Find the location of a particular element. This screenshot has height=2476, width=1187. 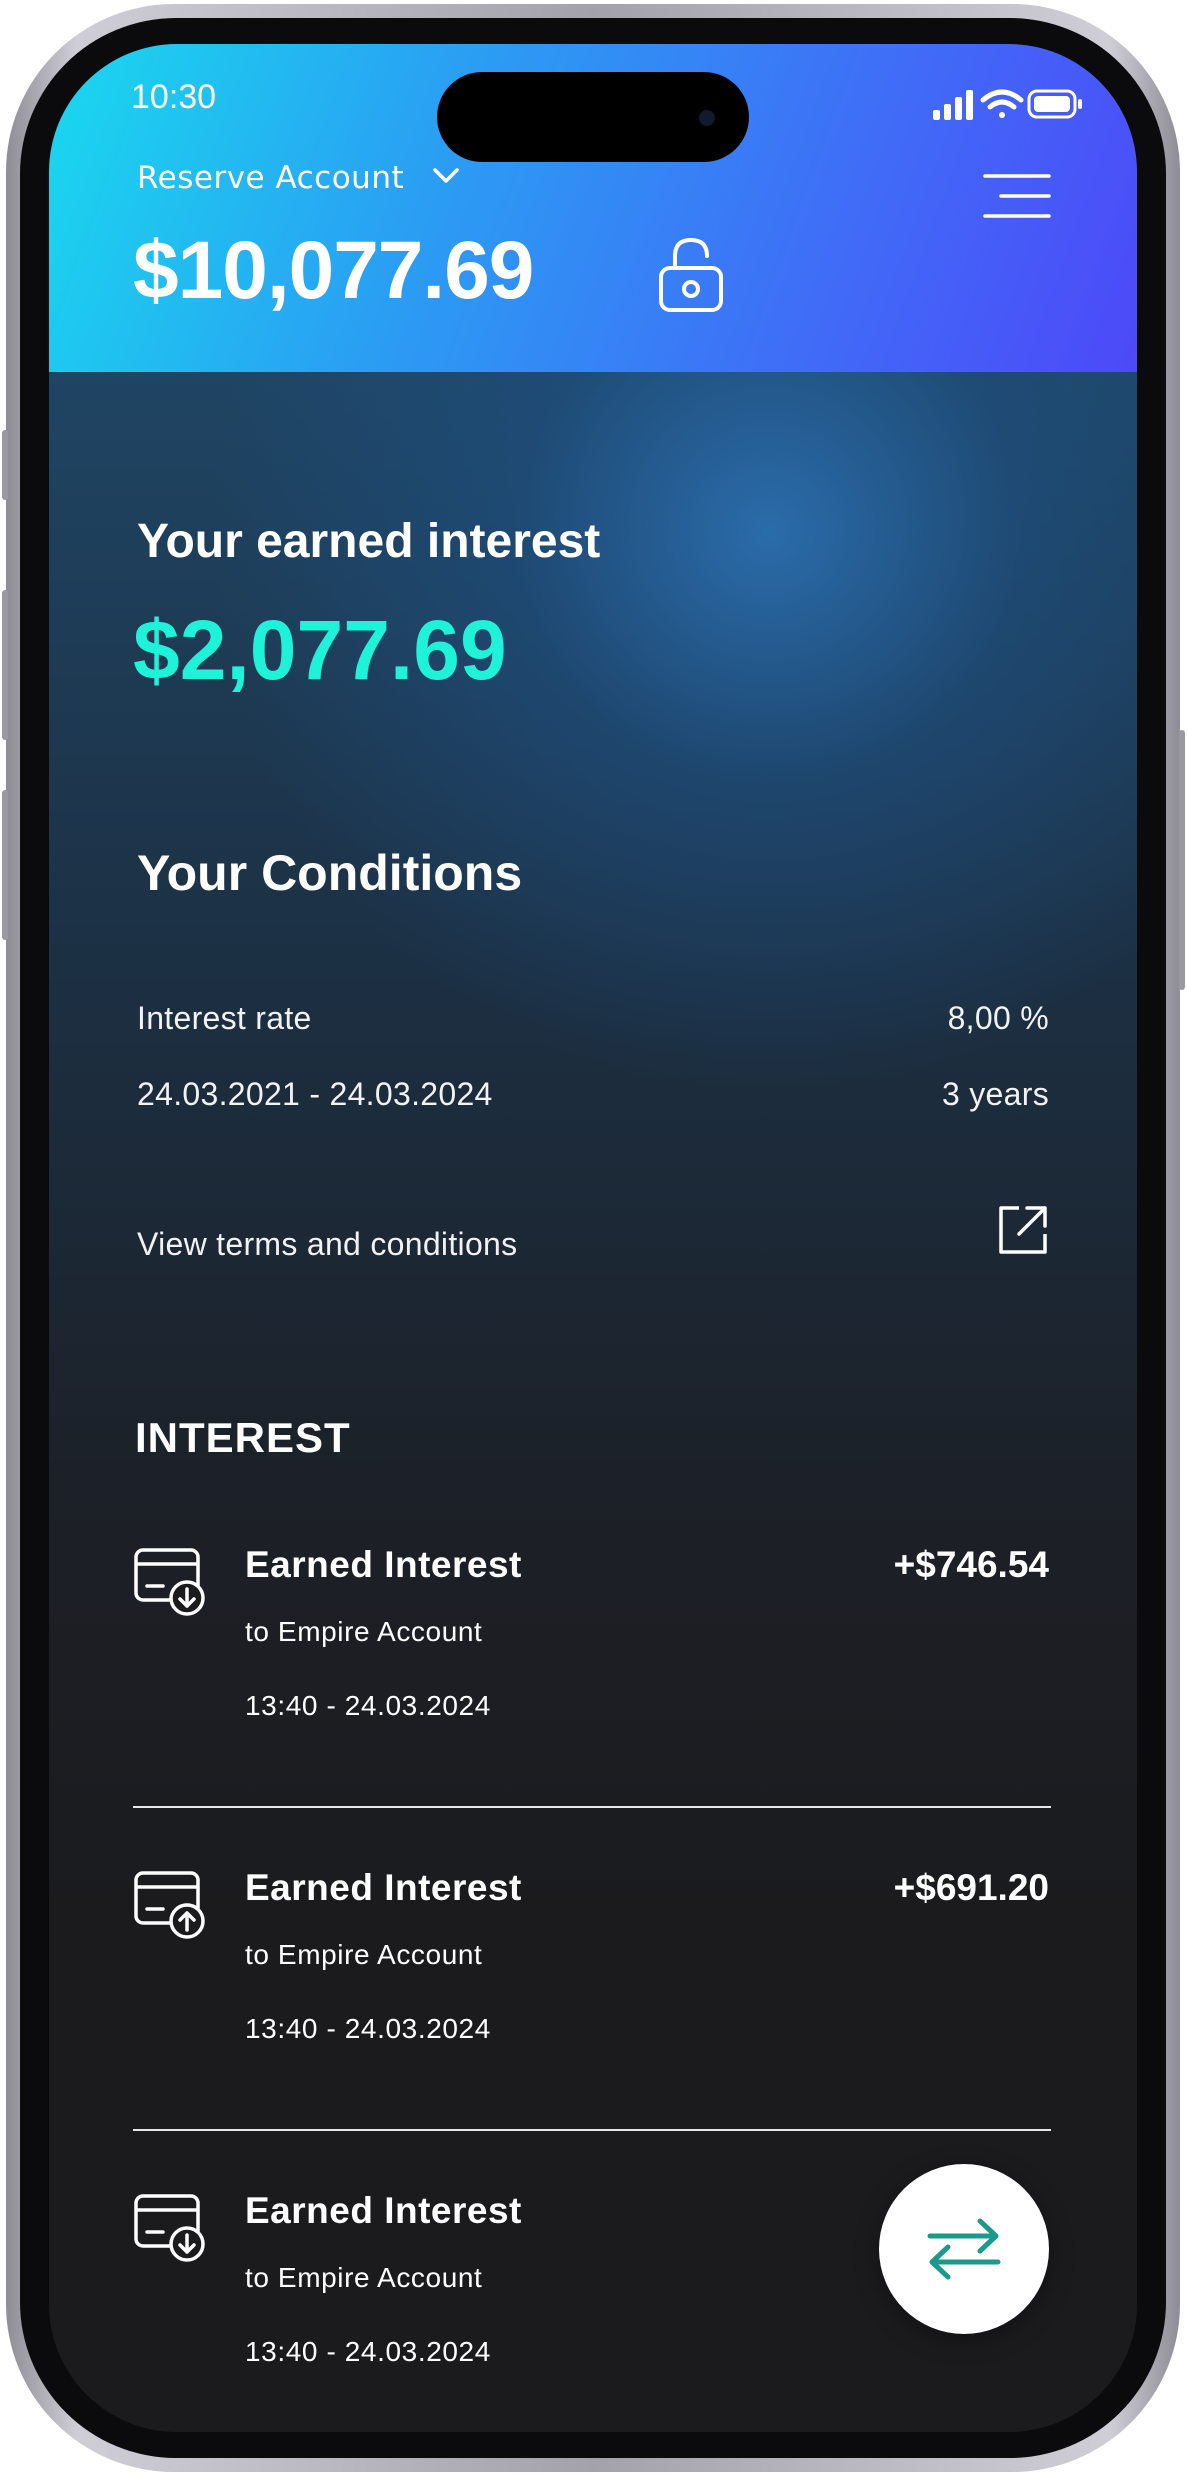

interest-rate-value: 8,00 % is located at coordinates (998, 1018).